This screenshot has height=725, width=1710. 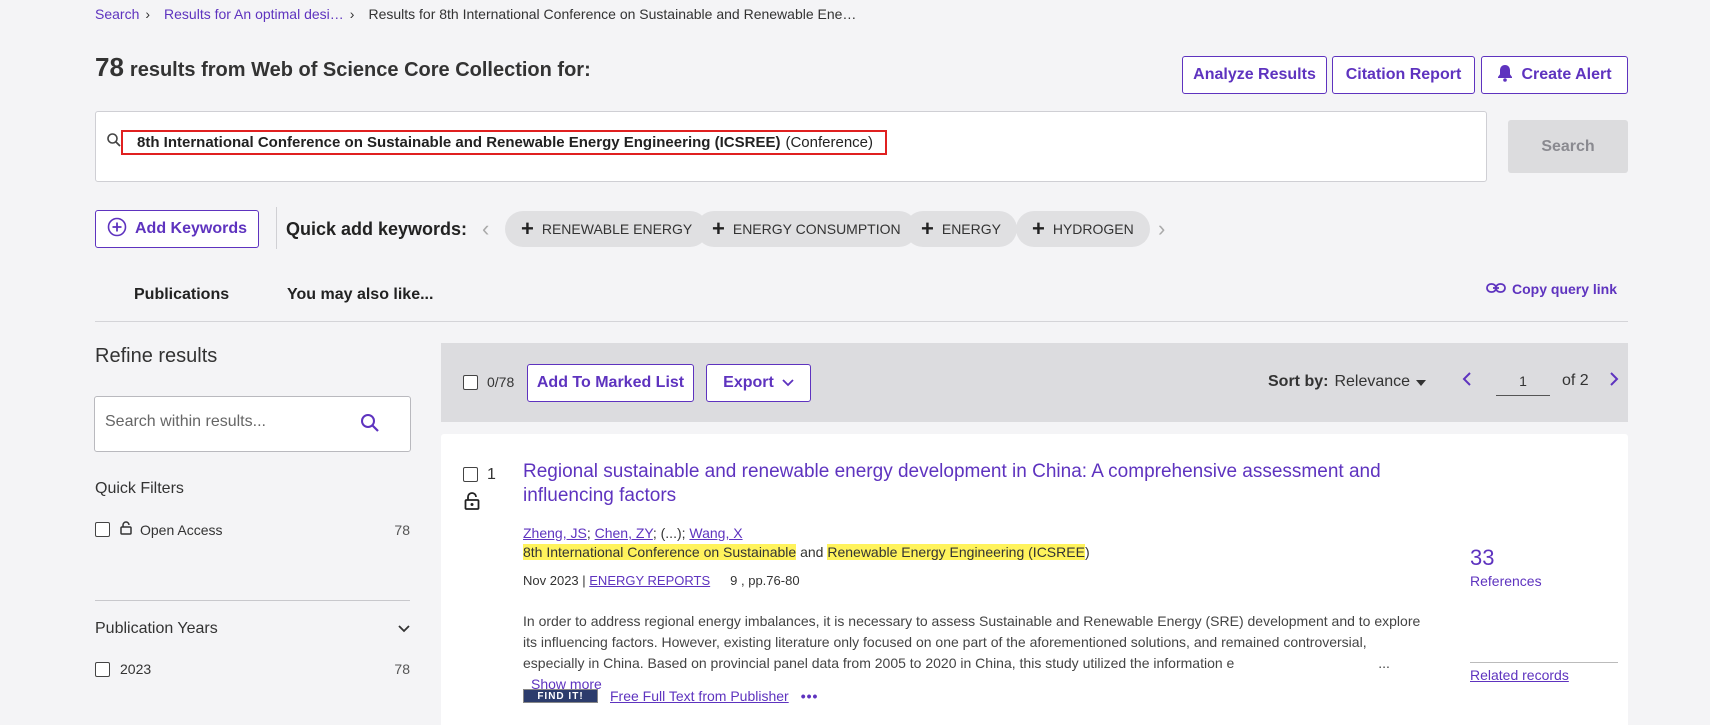 I want to click on record-authors: Zheng, JS; Chen, ZY; (...); Wang, X, so click(x=633, y=533).